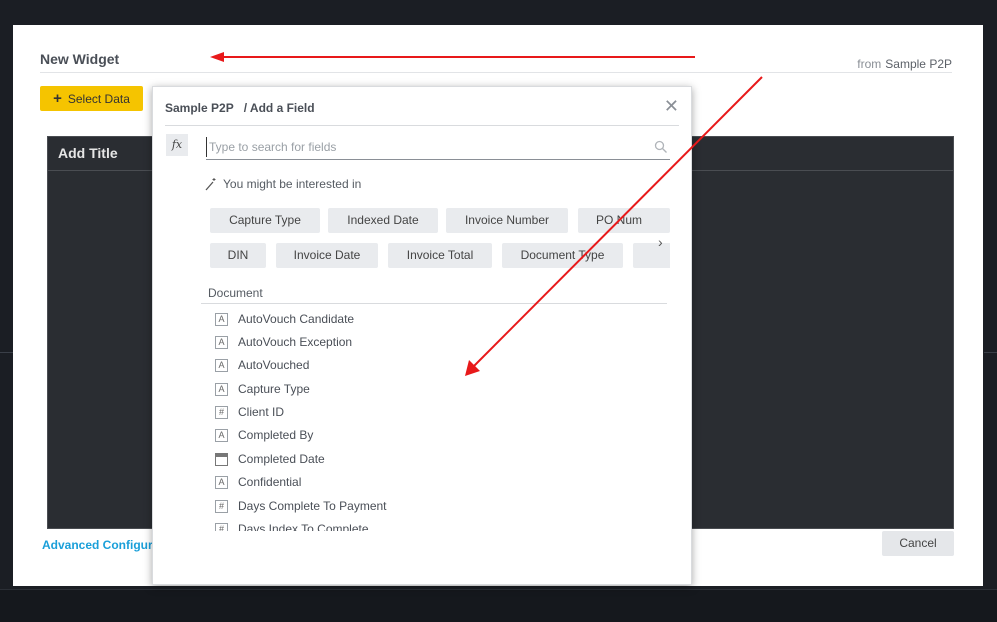 Image resolution: width=997 pixels, height=622 pixels. I want to click on list-item: A Completed By, so click(264, 435).